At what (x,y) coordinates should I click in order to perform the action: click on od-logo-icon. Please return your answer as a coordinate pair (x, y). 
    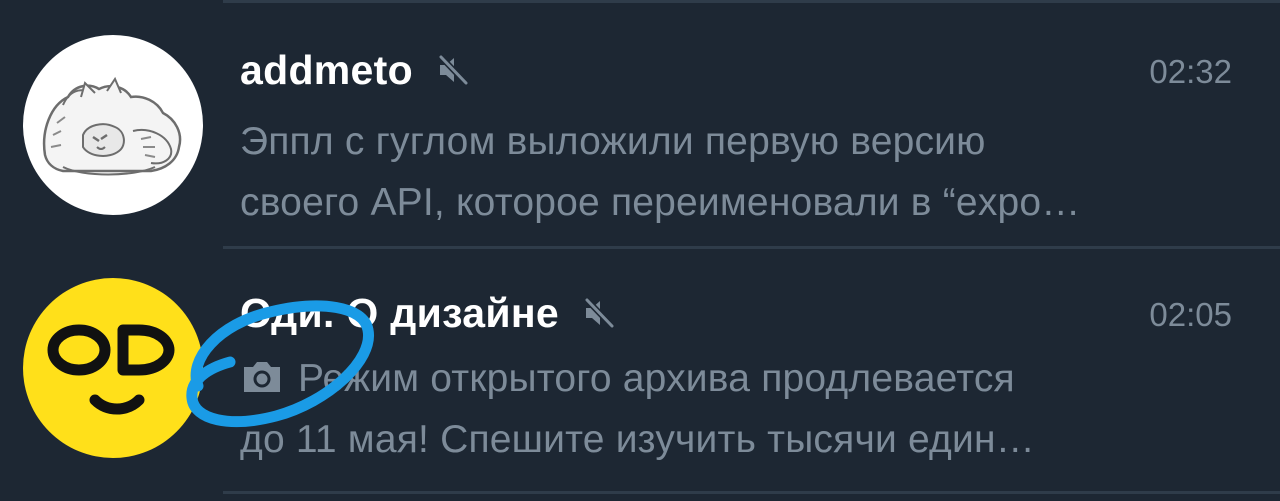
    Looking at the image, I should click on (111, 369).